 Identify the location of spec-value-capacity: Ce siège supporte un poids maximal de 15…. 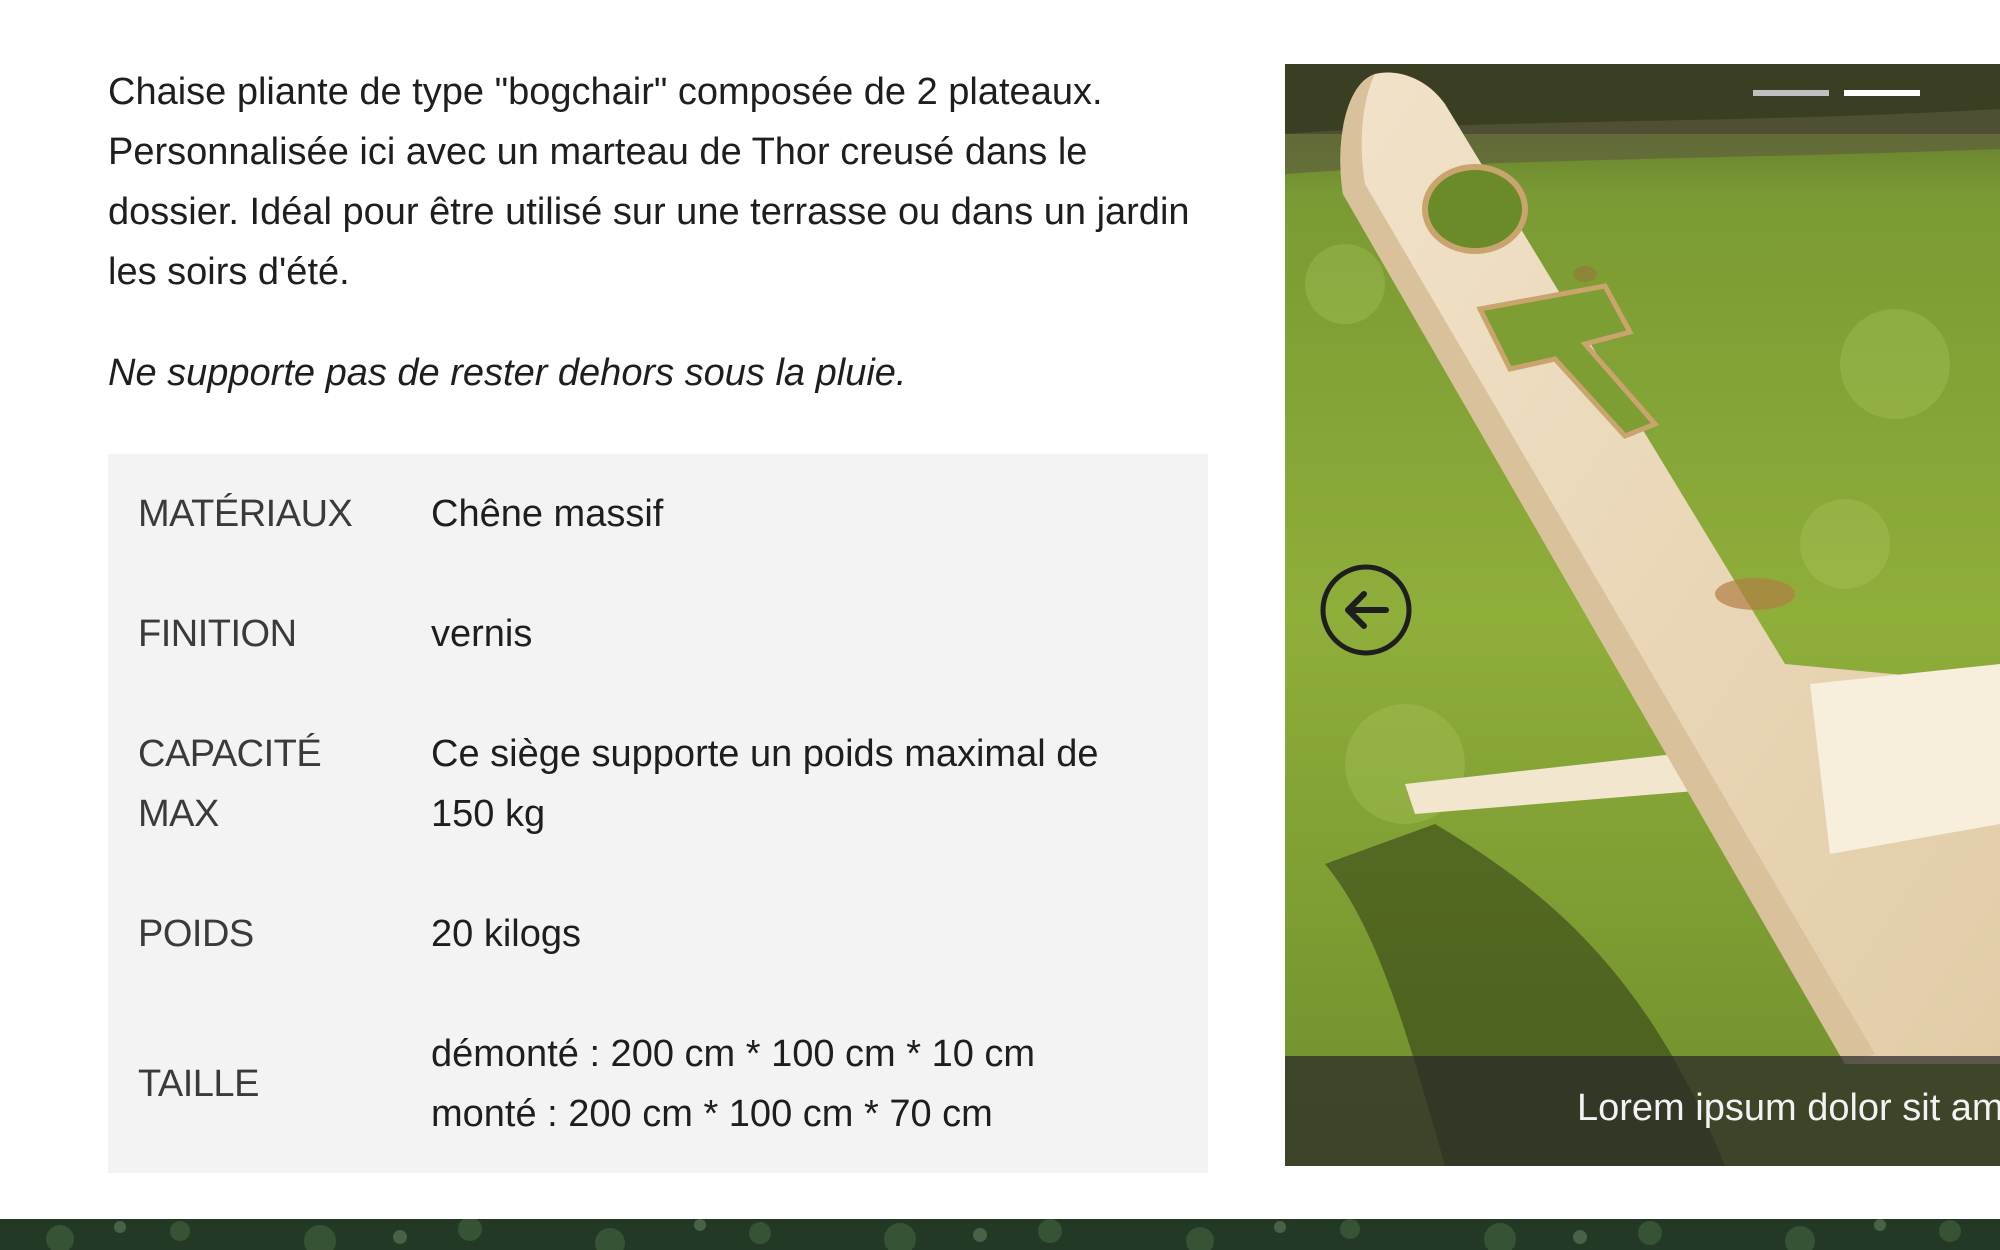
(765, 784).